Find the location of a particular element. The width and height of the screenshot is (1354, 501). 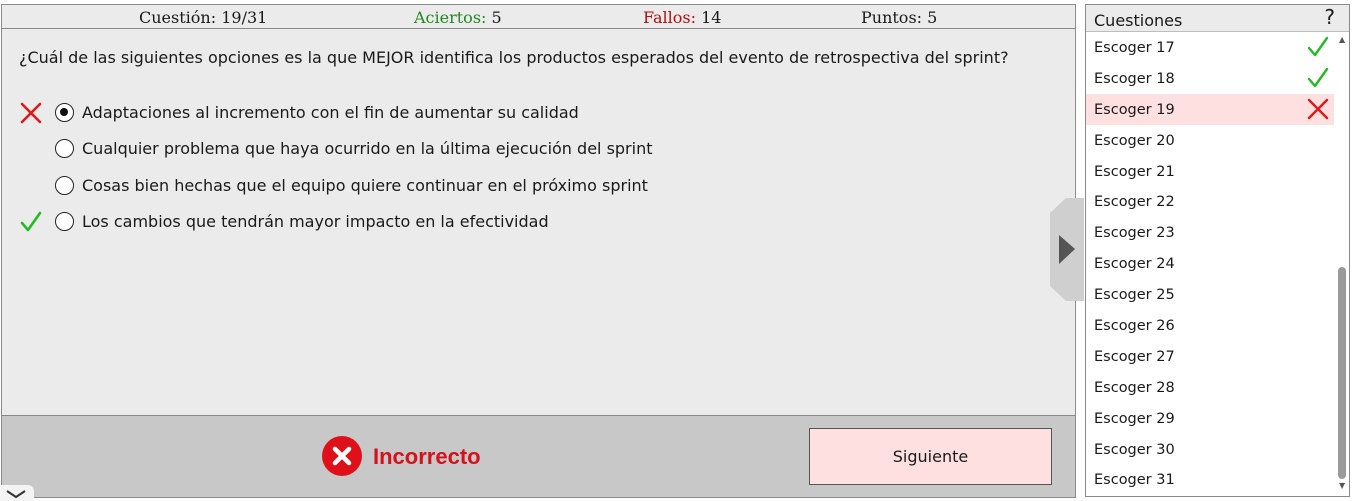

wrong-counter-label: Fallos: is located at coordinates (670, 17).